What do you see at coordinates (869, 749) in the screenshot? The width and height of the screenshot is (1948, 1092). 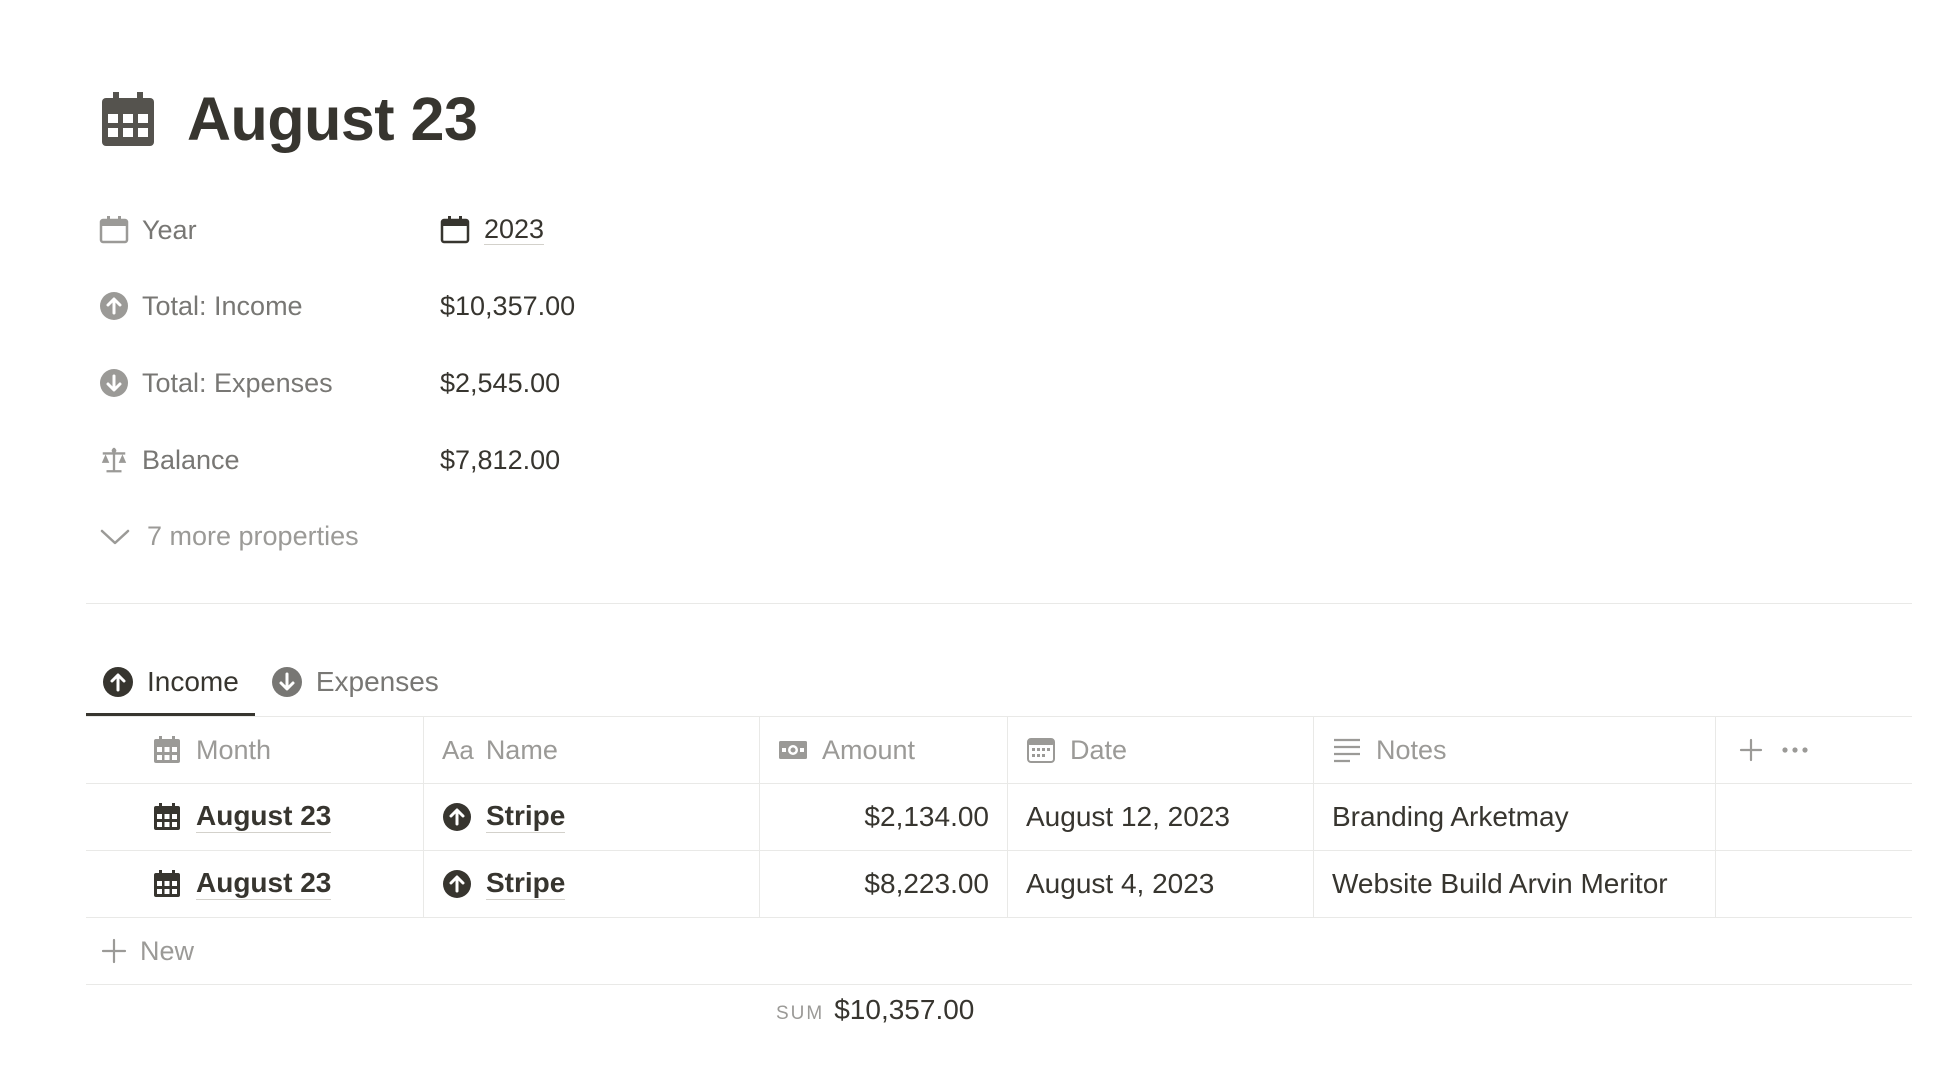 I see `column-label: Amount` at bounding box center [869, 749].